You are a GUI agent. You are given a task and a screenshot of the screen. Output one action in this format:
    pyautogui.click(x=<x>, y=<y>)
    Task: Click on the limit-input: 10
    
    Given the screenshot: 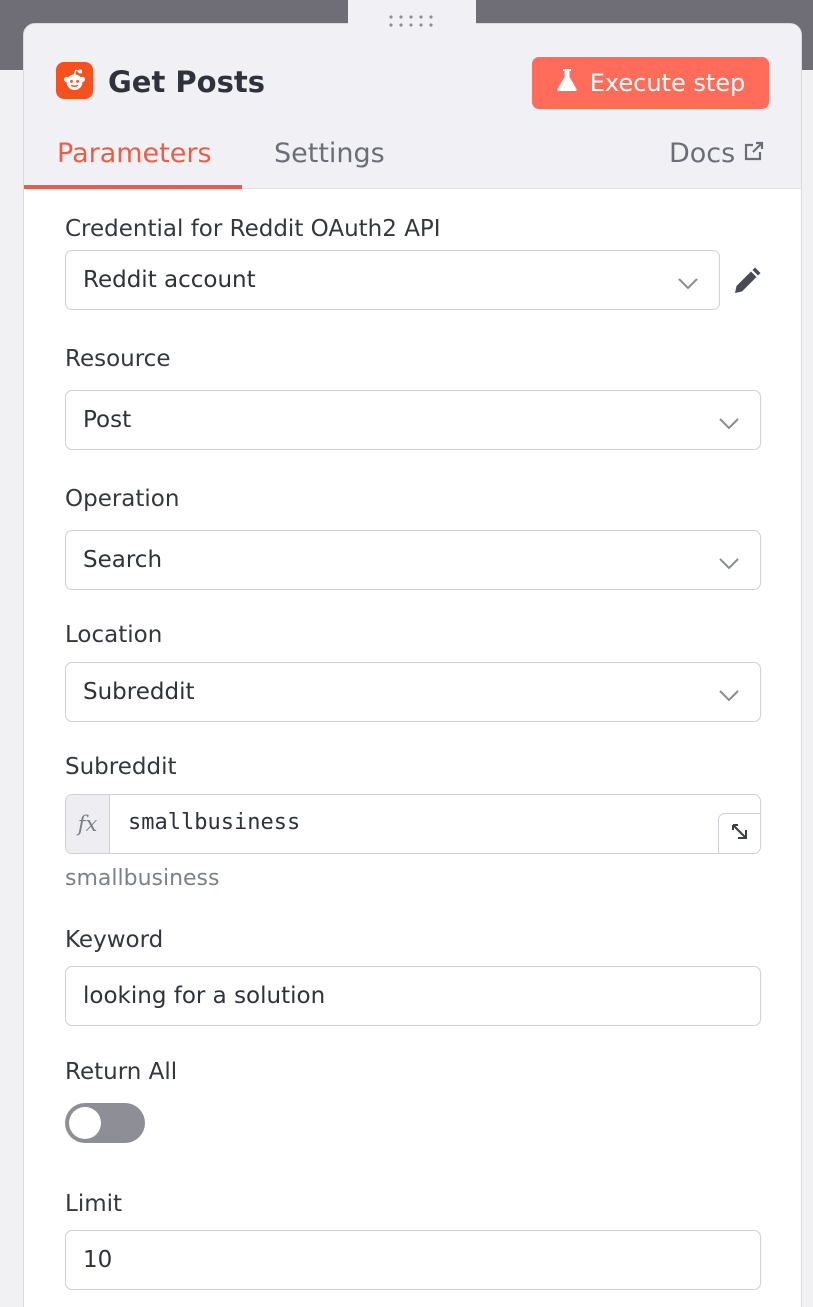 What is the action you would take?
    pyautogui.click(x=413, y=1260)
    